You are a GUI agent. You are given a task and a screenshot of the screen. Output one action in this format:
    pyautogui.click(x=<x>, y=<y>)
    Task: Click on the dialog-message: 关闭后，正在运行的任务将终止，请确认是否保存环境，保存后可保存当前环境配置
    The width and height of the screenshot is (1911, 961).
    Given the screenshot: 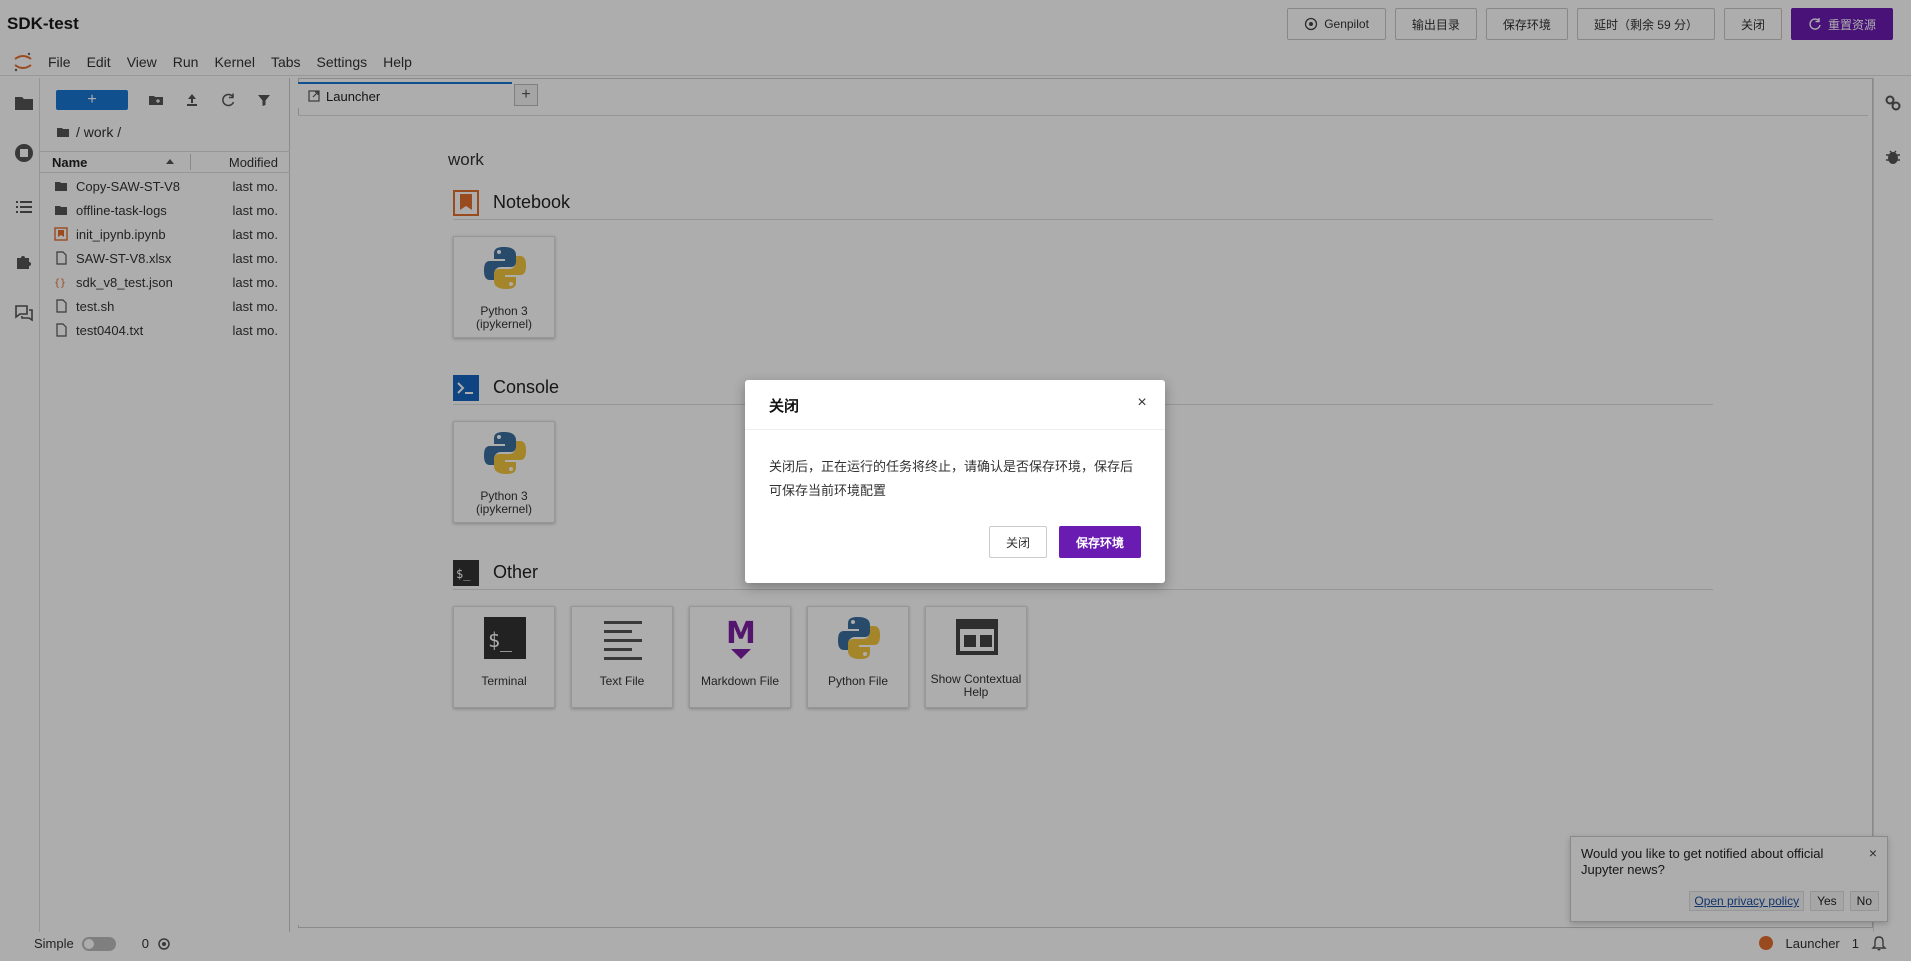 What is the action you would take?
    pyautogui.click(x=951, y=478)
    